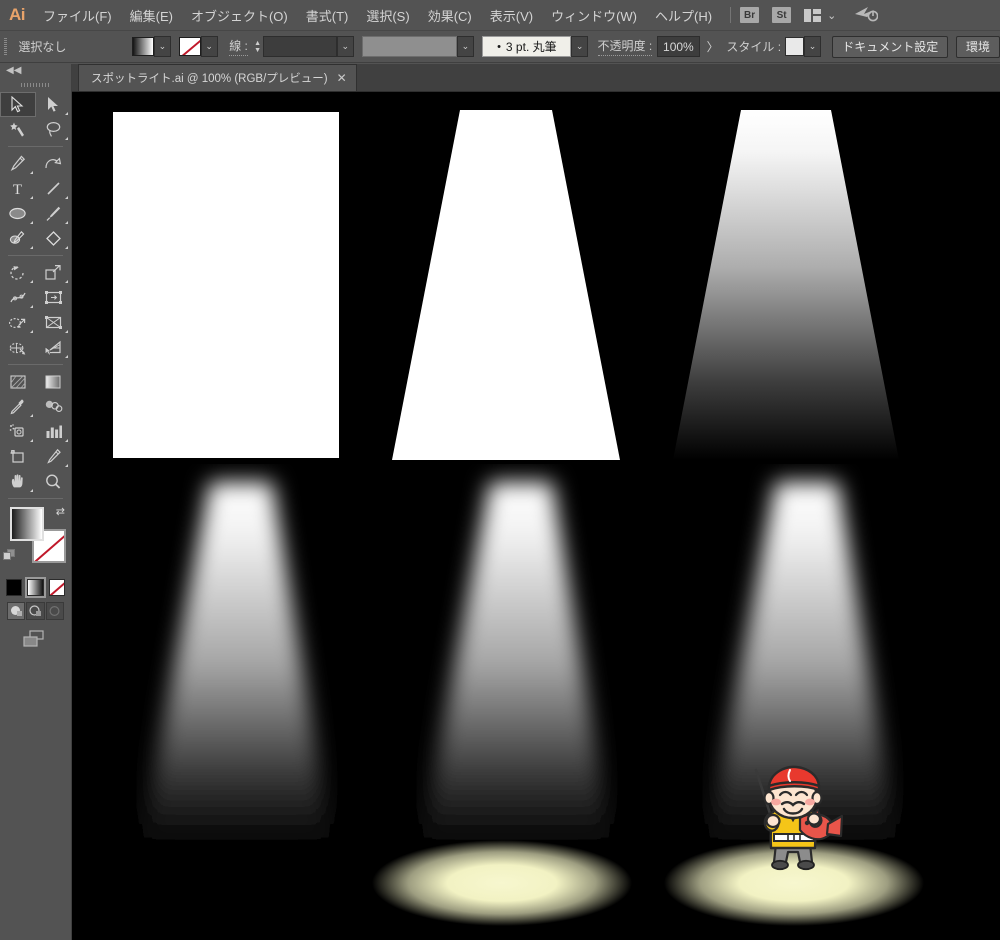  What do you see at coordinates (18, 297) in the screenshot?
I see `width-tool` at bounding box center [18, 297].